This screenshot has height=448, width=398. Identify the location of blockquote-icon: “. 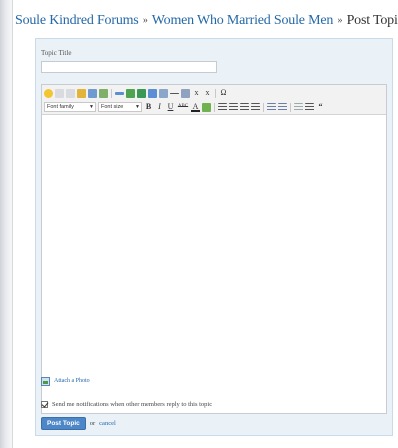
(320, 107).